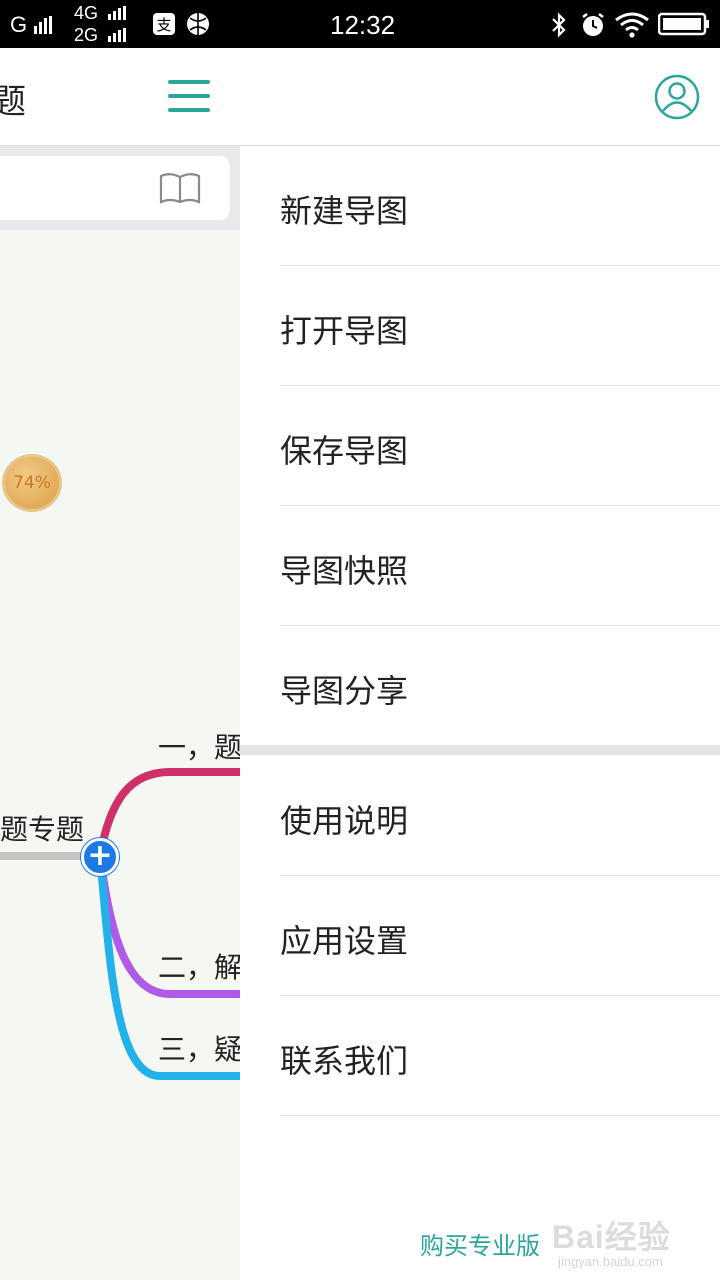  I want to click on battery-icon, so click(683, 24).